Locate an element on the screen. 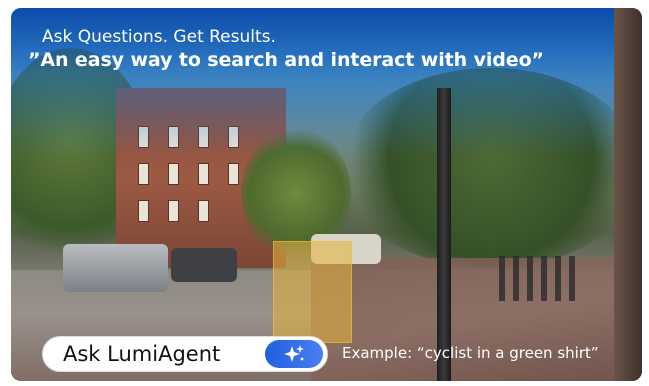 The height and width of the screenshot is (386, 649). ask-lumiagent-label: Ask LumiAgent is located at coordinates (142, 354).